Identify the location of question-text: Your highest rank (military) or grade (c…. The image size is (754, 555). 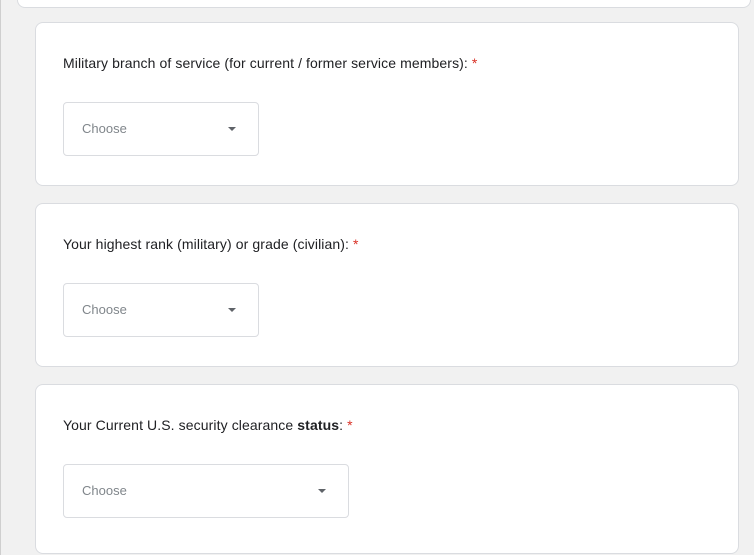
(206, 244).